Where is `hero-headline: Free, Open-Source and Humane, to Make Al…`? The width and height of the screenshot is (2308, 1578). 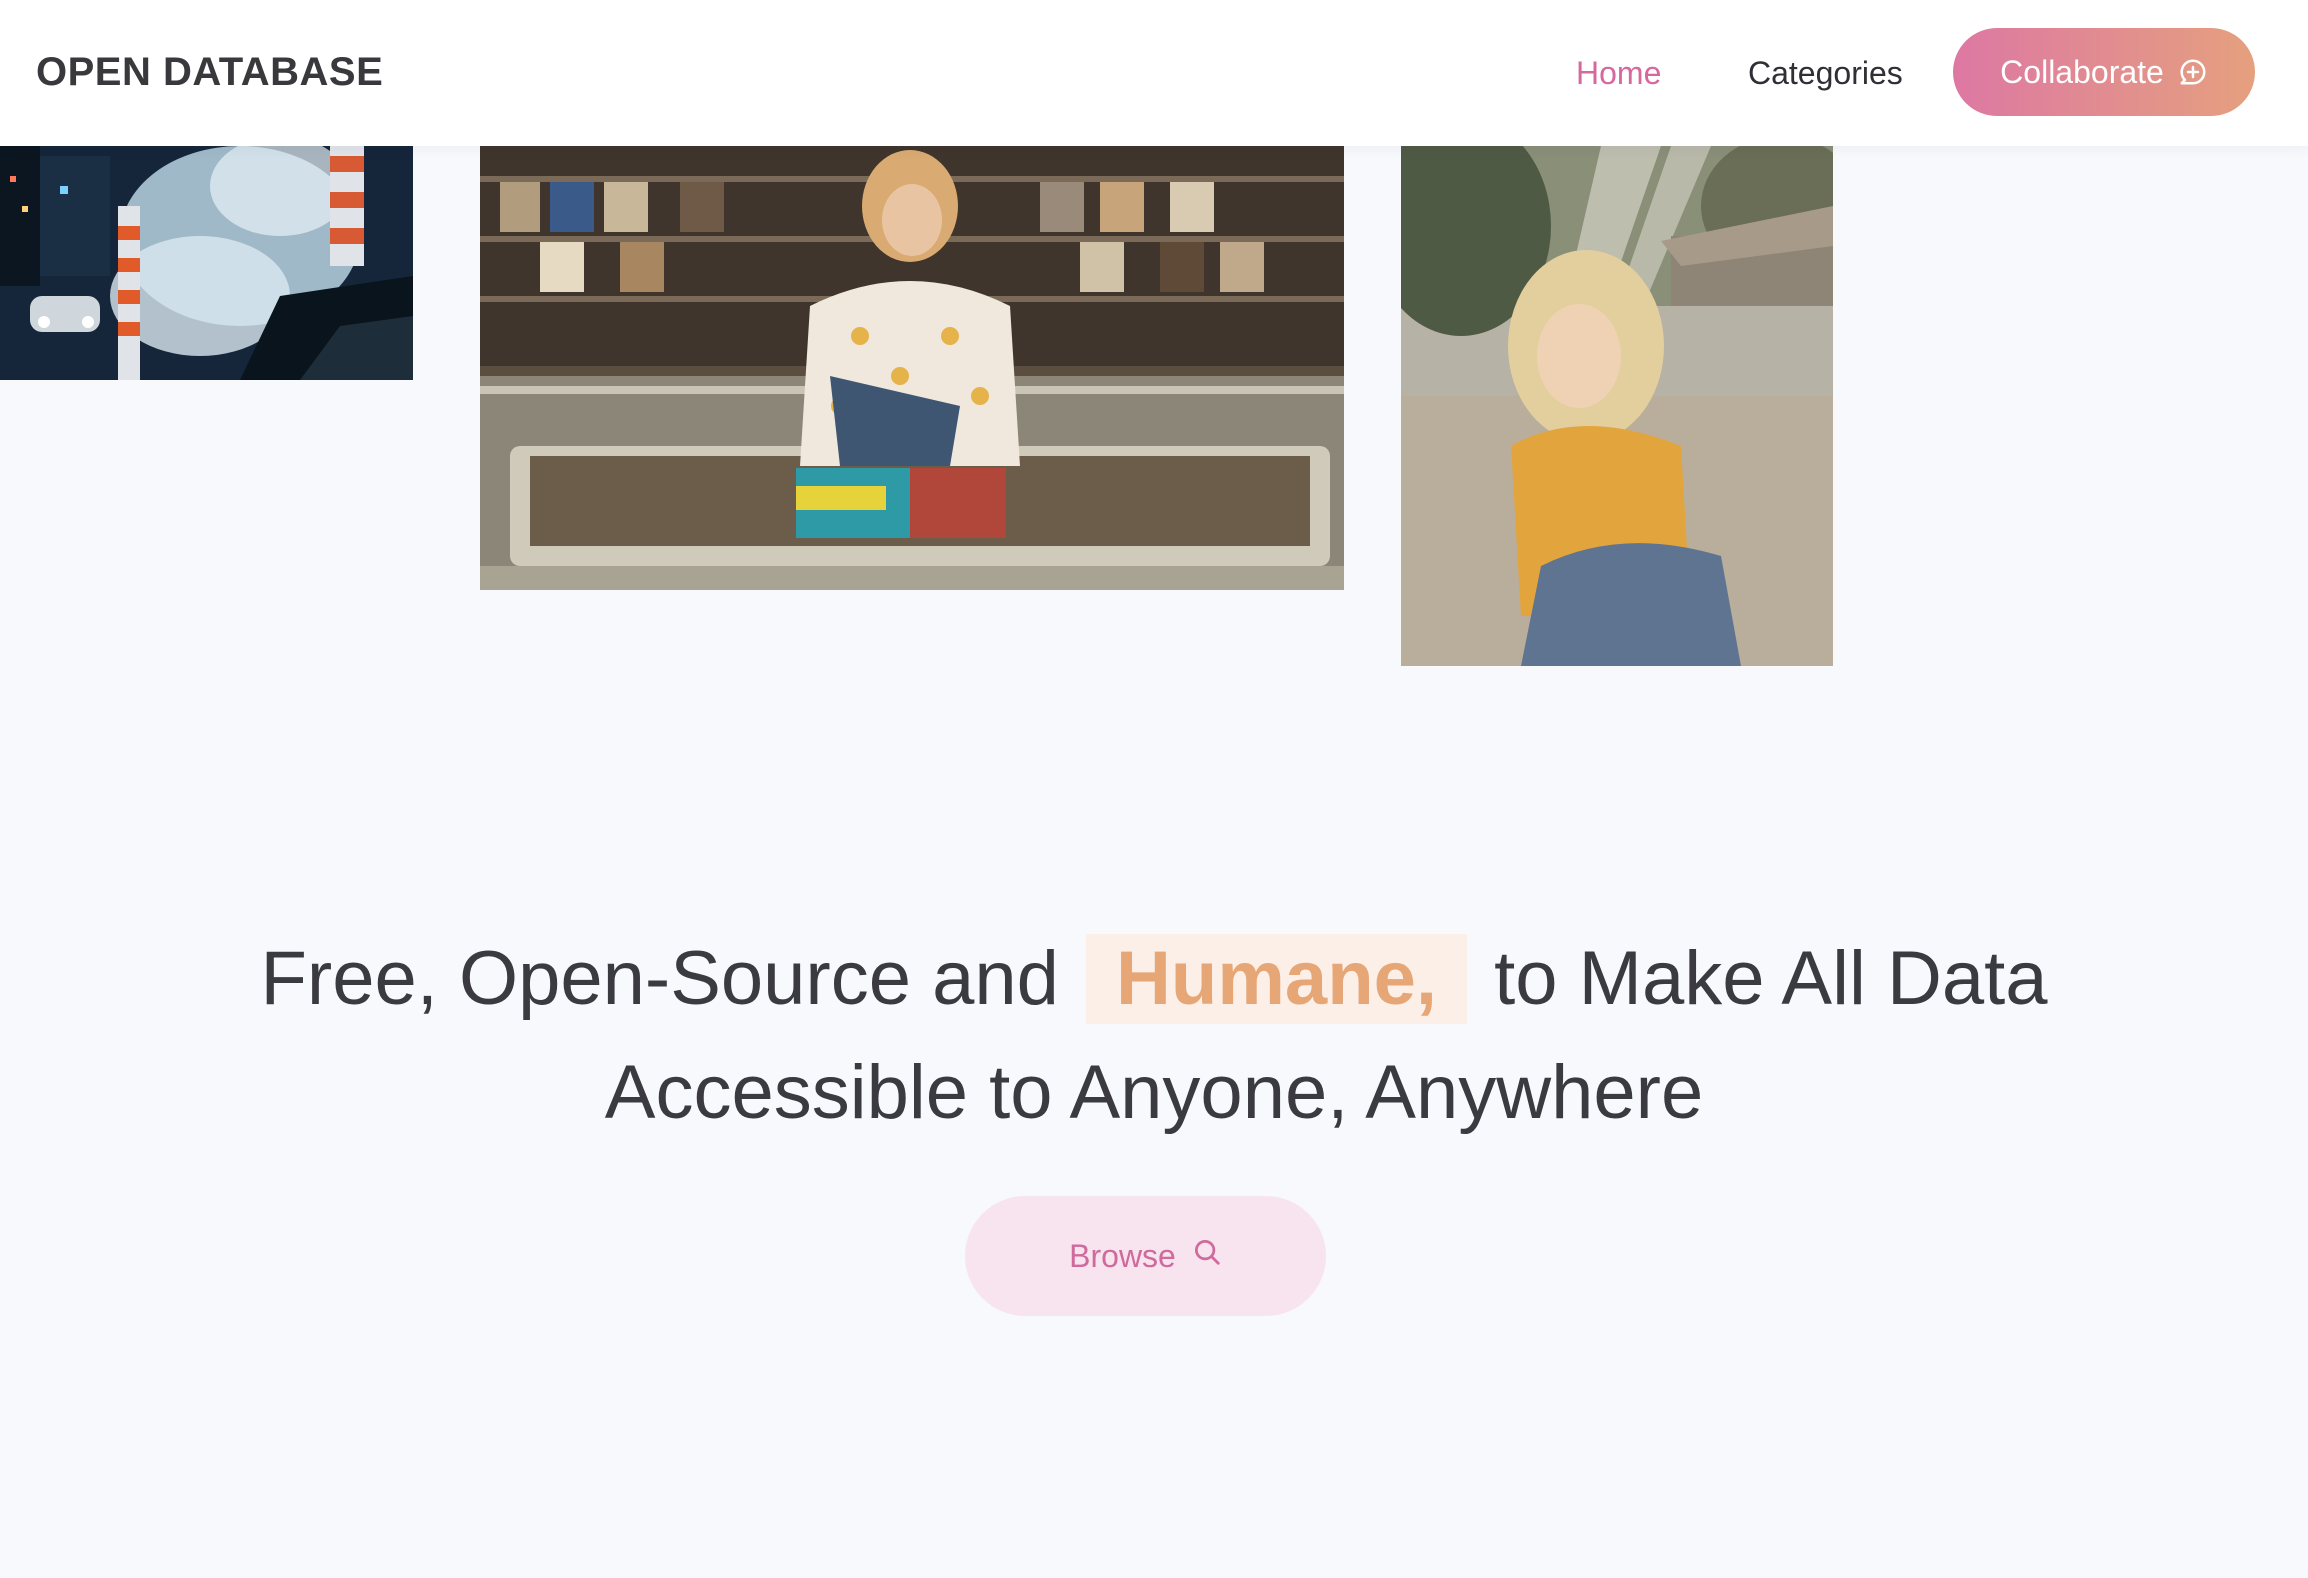
hero-headline: Free, Open-Source and Humane, to Make Al… is located at coordinates (1154, 1036).